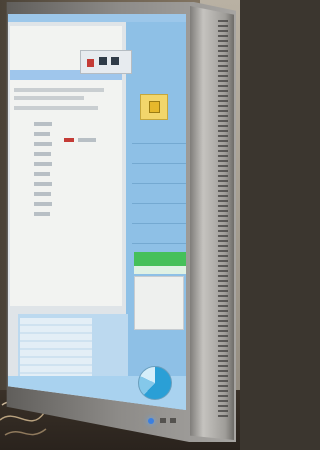  What do you see at coordinates (97, 18) in the screenshot?
I see `screen-top-strip` at bounding box center [97, 18].